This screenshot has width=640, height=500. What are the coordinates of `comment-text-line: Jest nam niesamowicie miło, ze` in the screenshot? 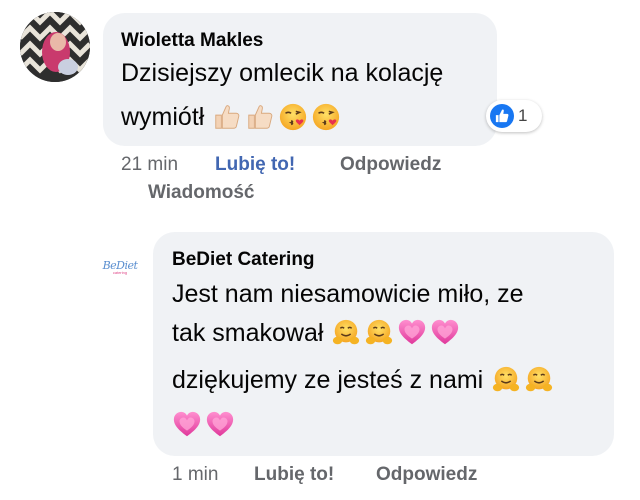 It's located at (348, 294).